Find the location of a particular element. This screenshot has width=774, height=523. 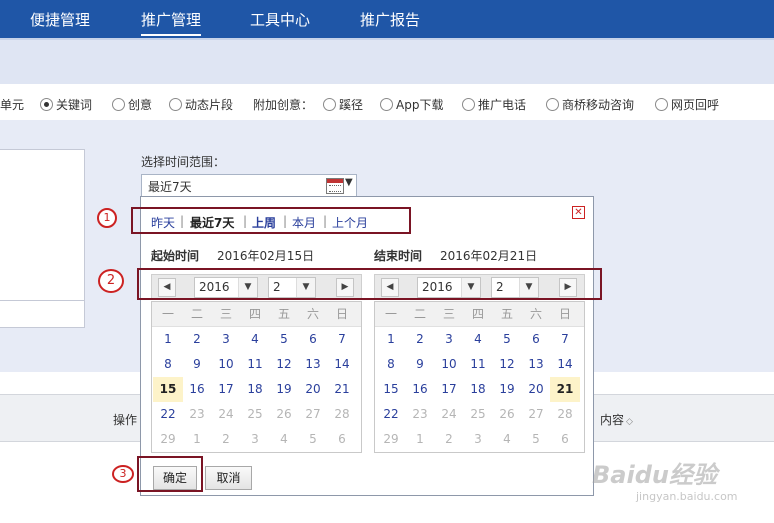

nav-promotion-report: 推广报告 is located at coordinates (390, 19).